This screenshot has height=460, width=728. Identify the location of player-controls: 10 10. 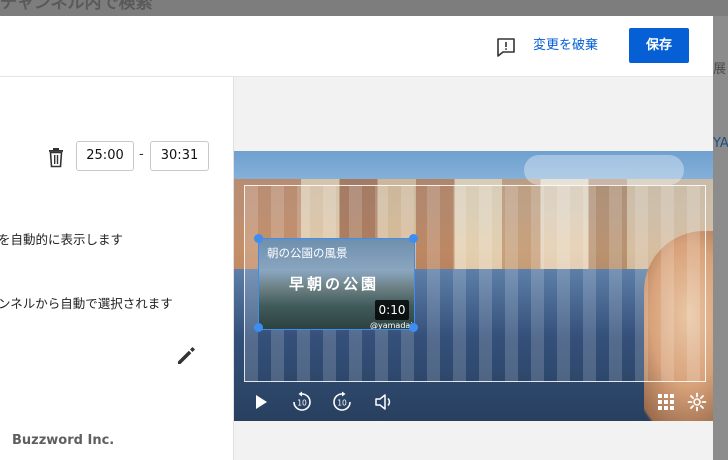
(473, 402).